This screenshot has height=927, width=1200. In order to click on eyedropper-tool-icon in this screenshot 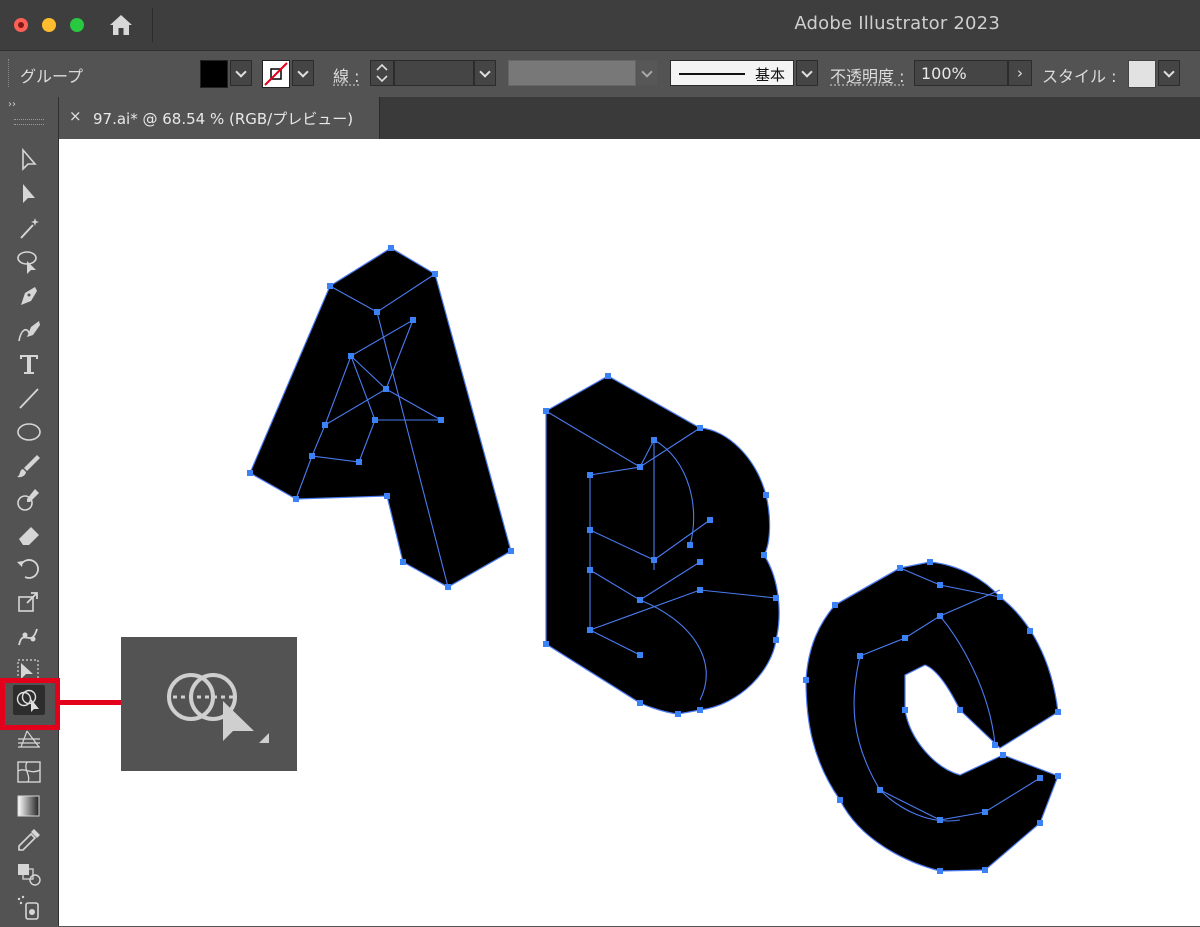, I will do `click(29, 840)`.